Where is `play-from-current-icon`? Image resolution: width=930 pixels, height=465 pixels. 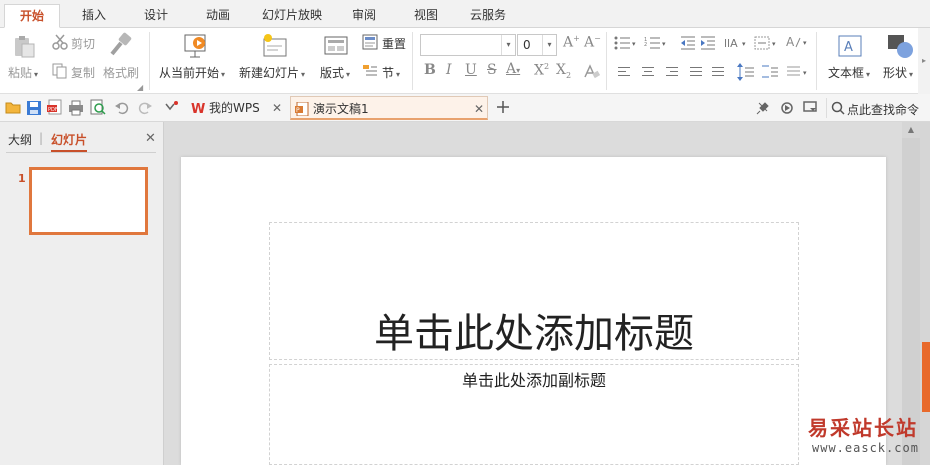
play-from-current-icon is located at coordinates (196, 47).